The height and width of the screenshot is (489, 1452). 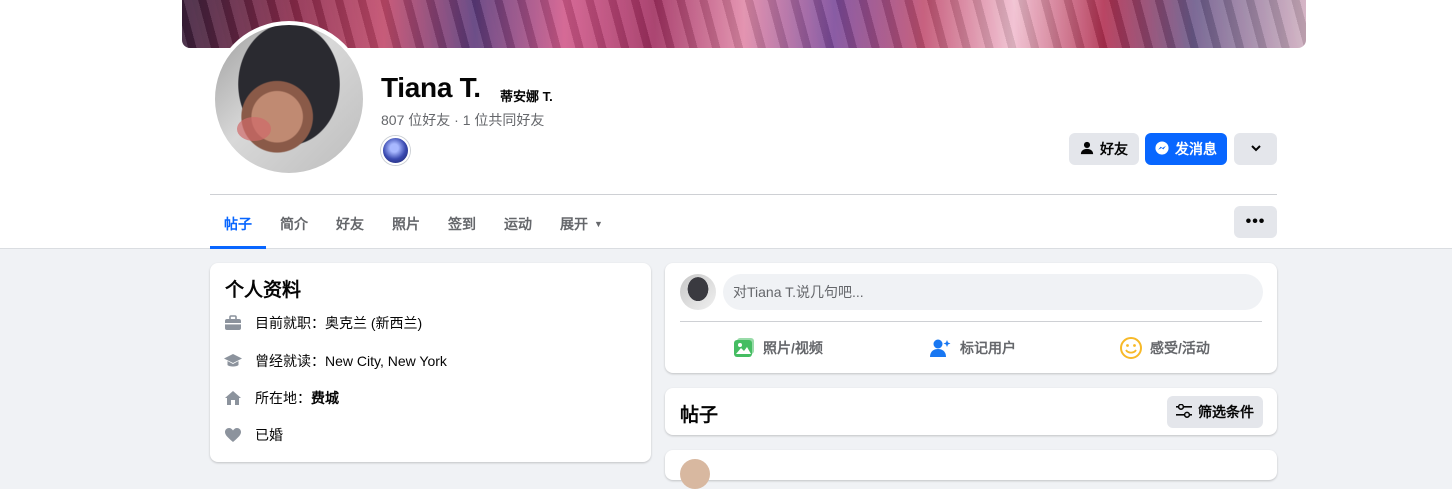 I want to click on posts-header-card: 帖子 筛选条件, so click(x=971, y=411).